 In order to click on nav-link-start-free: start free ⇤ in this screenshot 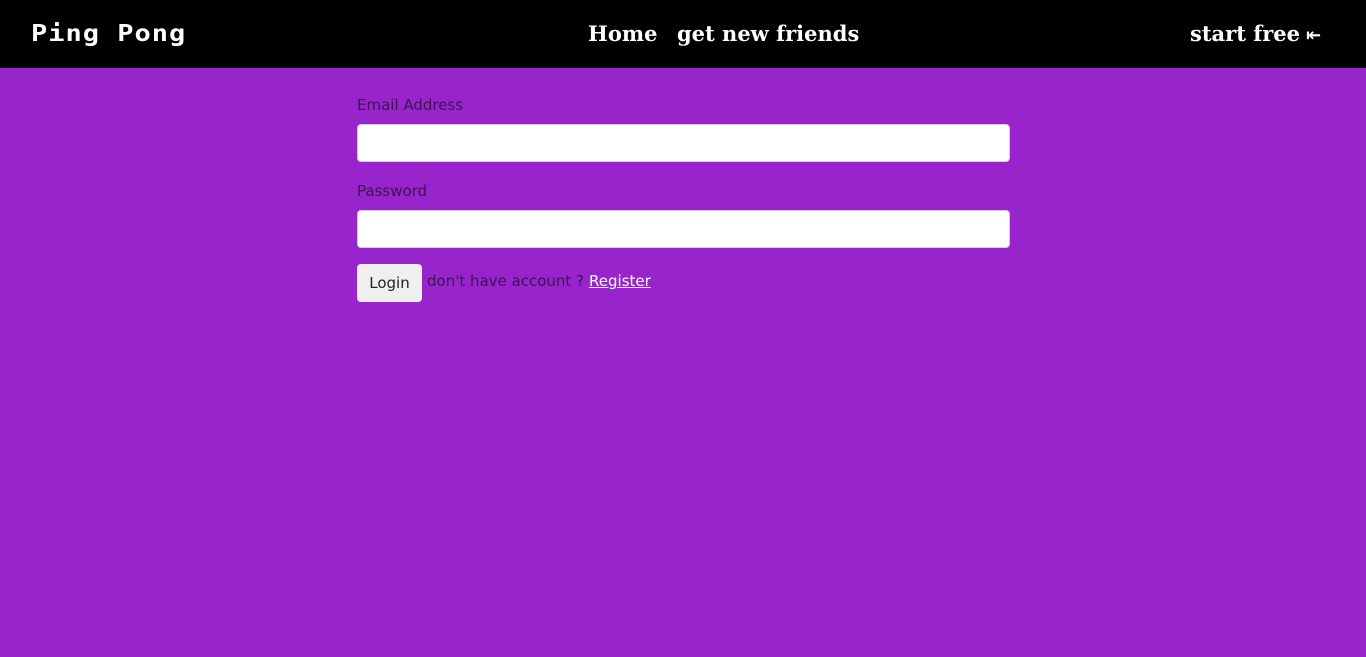, I will do `click(1255, 35)`.